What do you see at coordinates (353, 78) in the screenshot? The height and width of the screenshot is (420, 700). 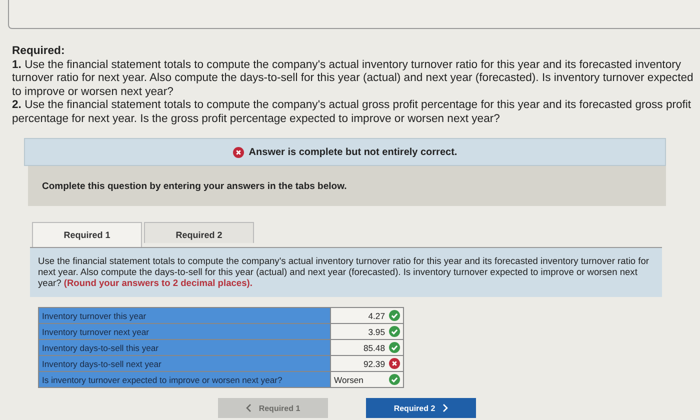 I see `requirement-text: 1. Use the financial statement totals to compute the company's actual inventory turnover ratio for this year and its forecasted inventory turnover ratio for next year. Also compute the days-to-sell for this year (actual) and next year (forecasted). Is inventory turnover expected to improve or worsen next year?` at bounding box center [353, 78].